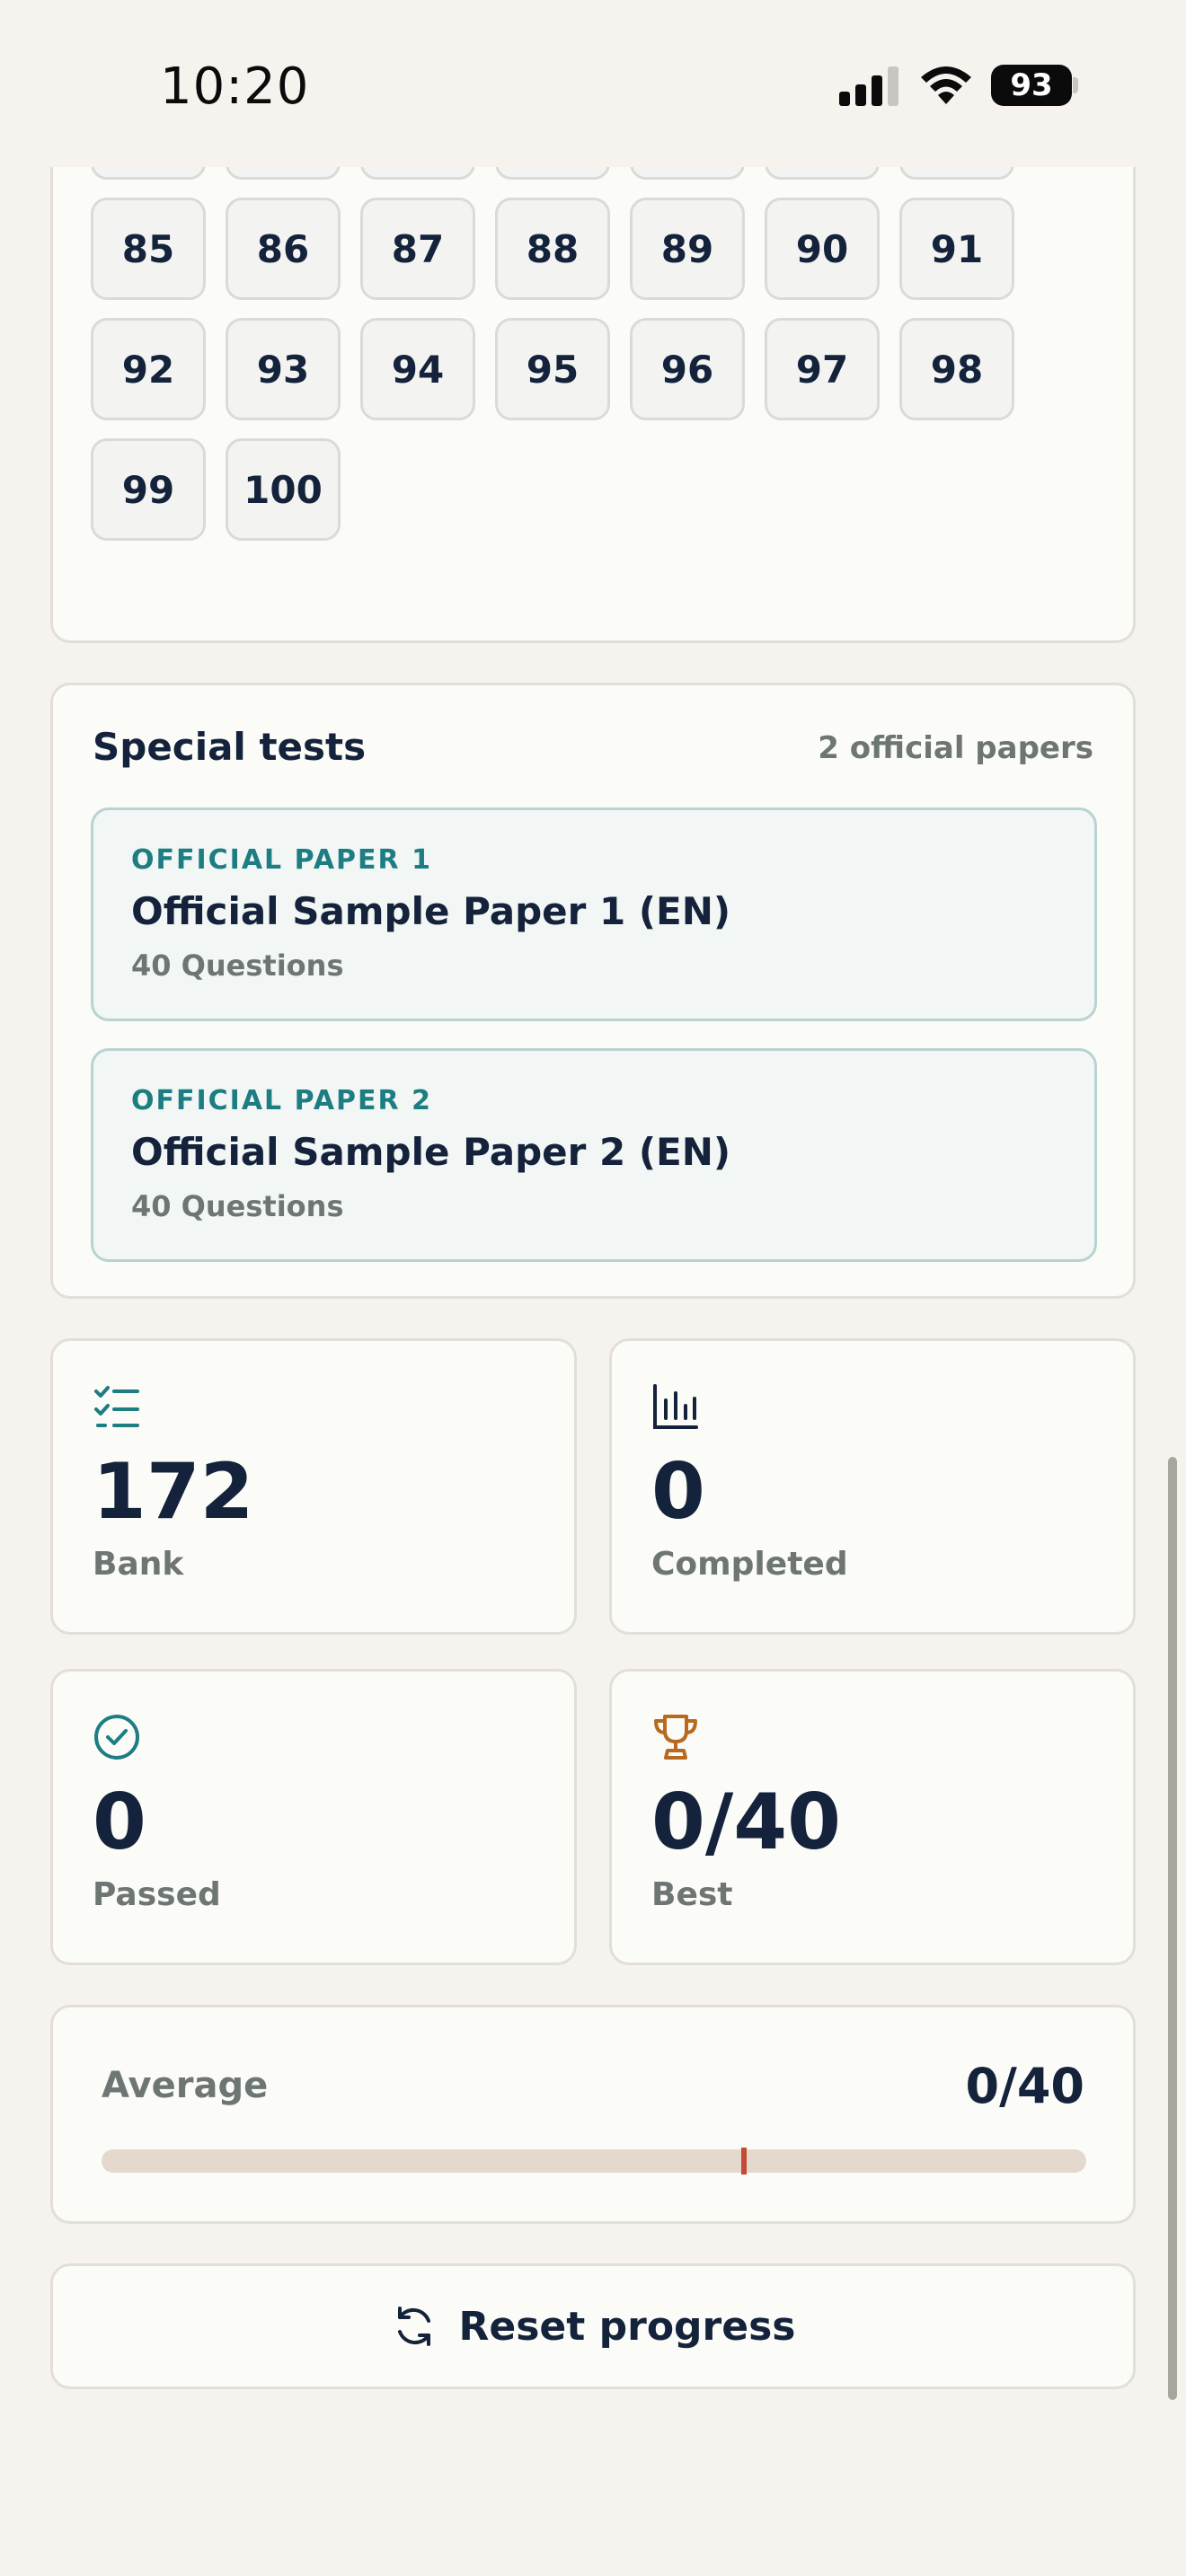 This screenshot has width=1186, height=2576. What do you see at coordinates (687, 249) in the screenshot?
I see `question-number-tile: 89` at bounding box center [687, 249].